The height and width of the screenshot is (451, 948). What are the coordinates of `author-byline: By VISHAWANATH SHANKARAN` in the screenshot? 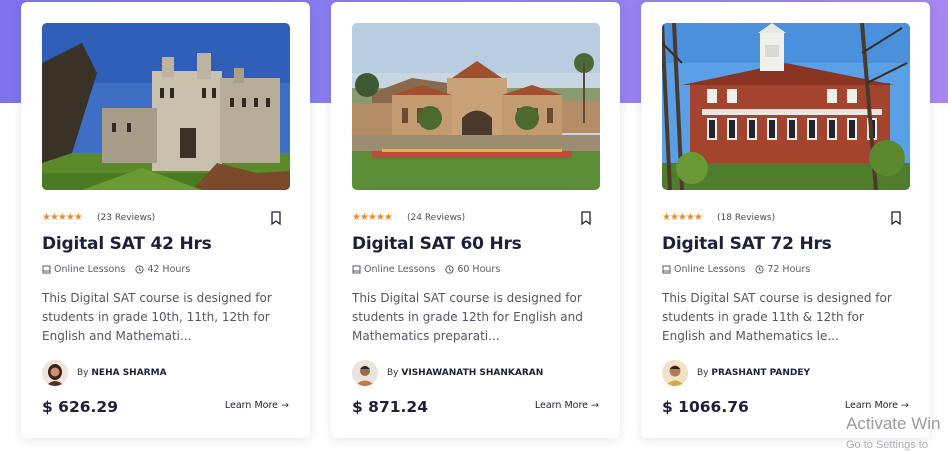 It's located at (465, 373).